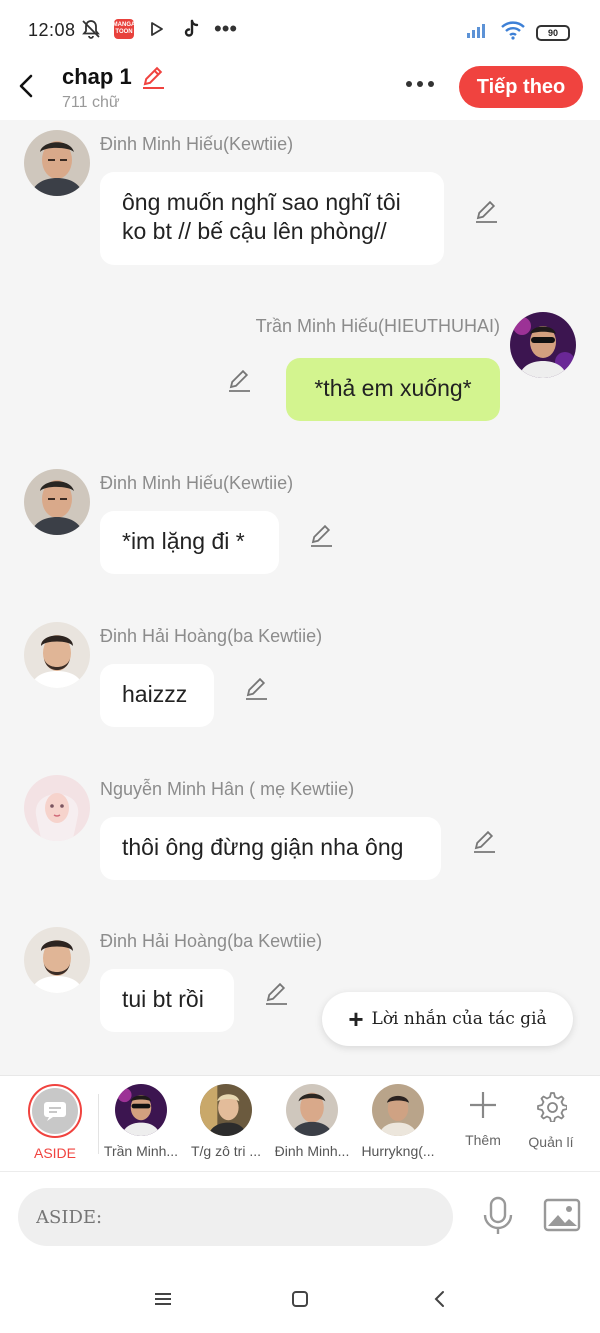 This screenshot has width=600, height=1333. Describe the element at coordinates (420, 84) in the screenshot. I see `more-options-button` at that location.